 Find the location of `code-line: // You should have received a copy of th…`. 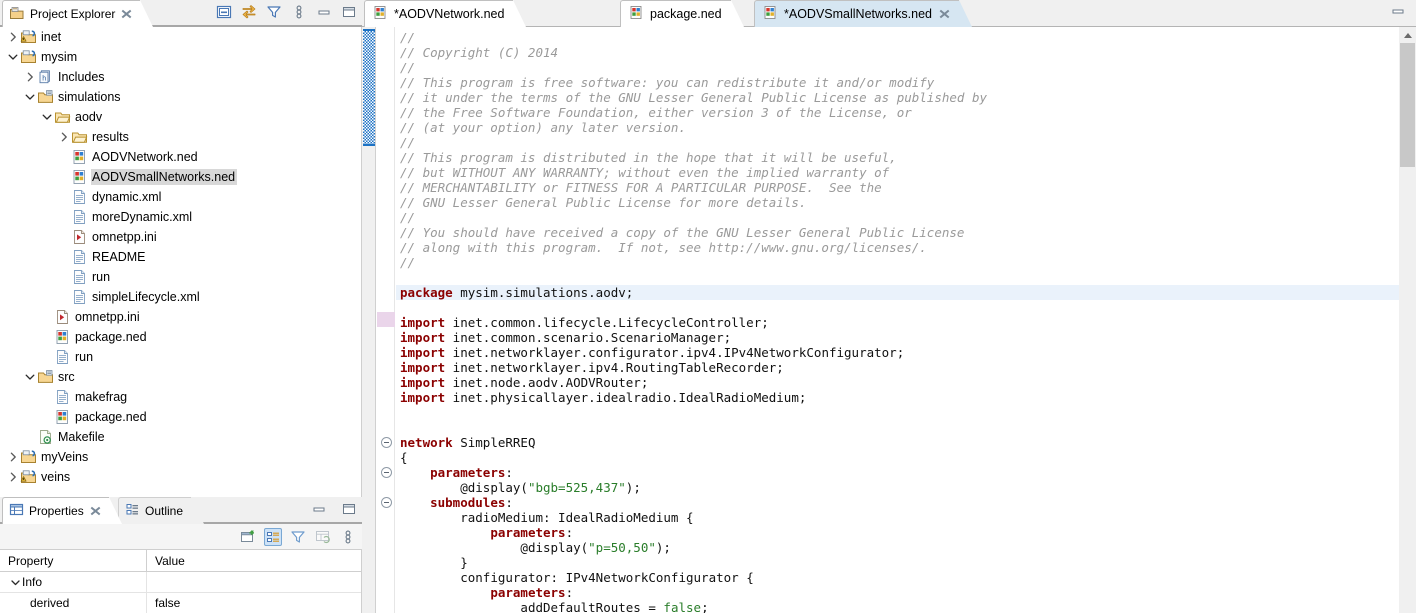

code-line: // You should have received a copy of th… is located at coordinates (897, 232).